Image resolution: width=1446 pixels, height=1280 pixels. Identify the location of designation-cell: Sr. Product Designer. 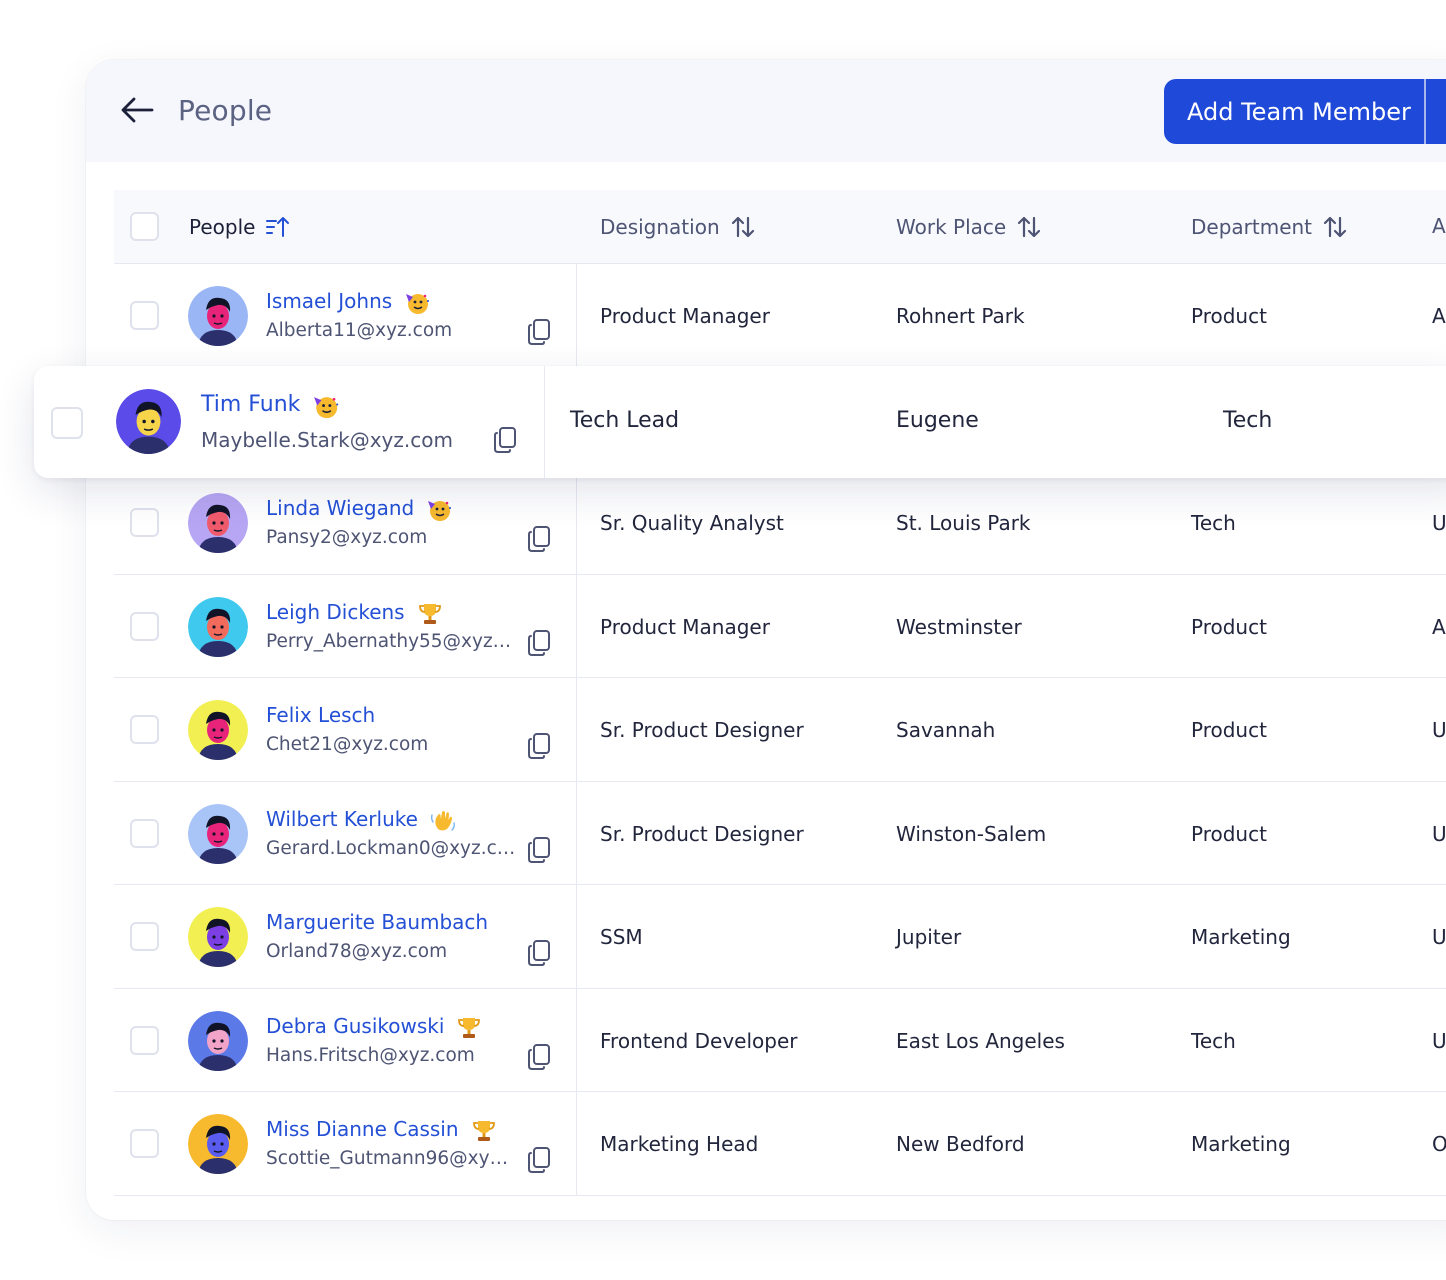
(702, 833).